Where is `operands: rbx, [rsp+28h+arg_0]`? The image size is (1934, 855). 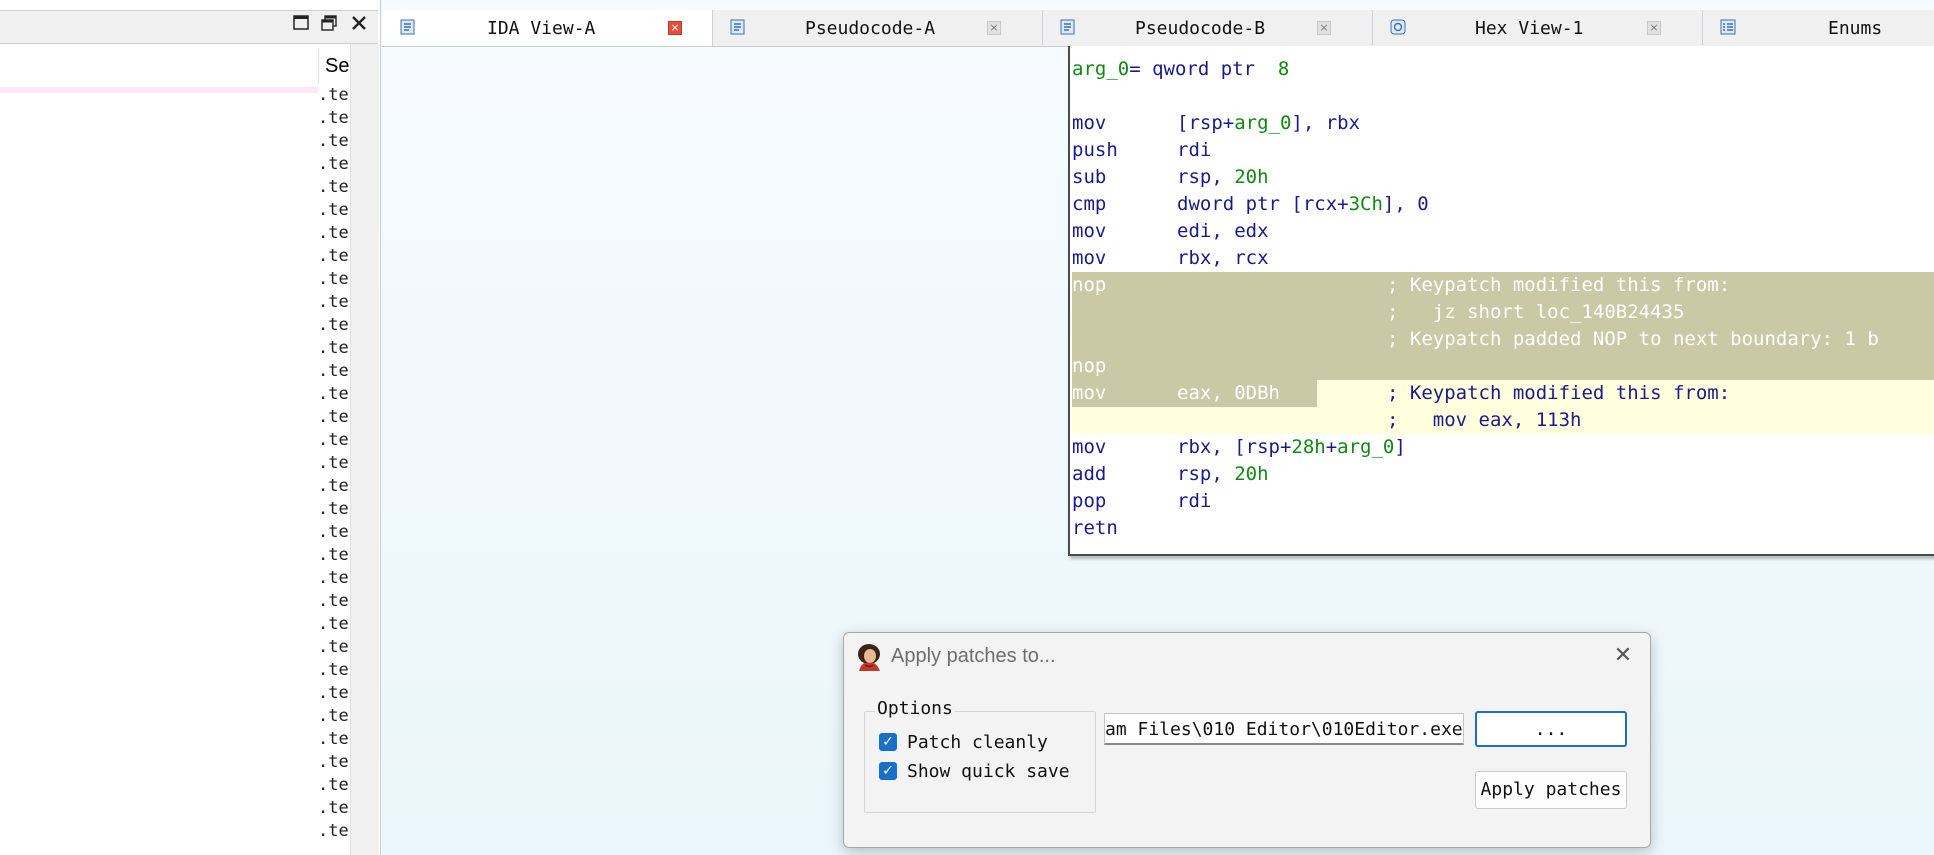 operands: rbx, [rsp+28h+arg_0] is located at coordinates (1291, 447).